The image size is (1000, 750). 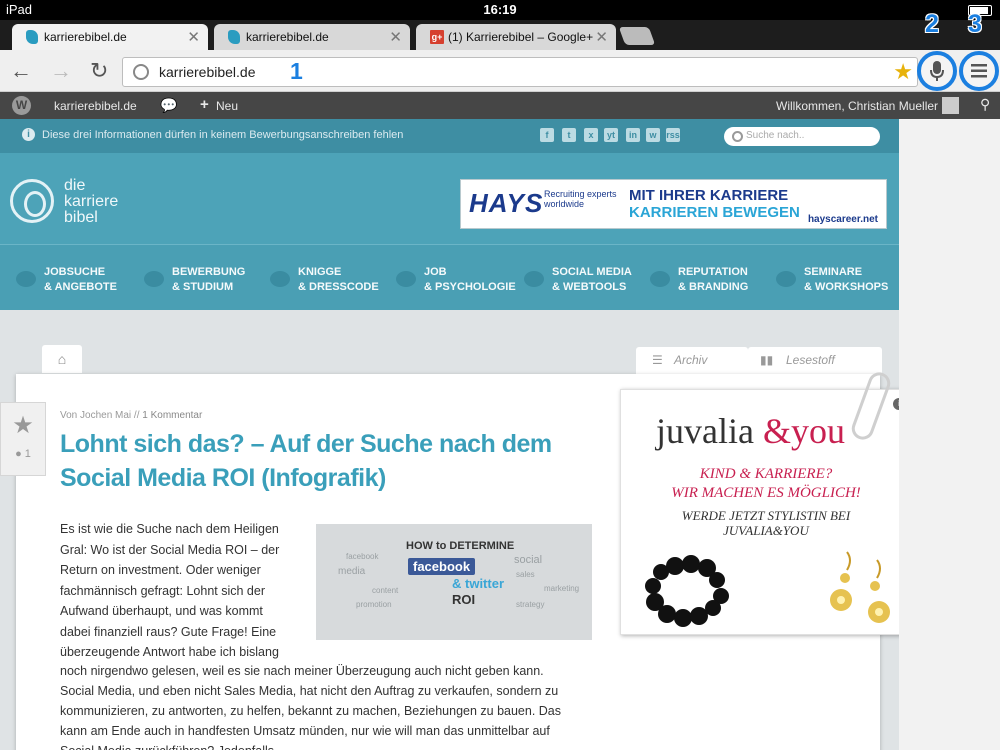 I want to click on wordpress-icon: w, so click(x=653, y=135).